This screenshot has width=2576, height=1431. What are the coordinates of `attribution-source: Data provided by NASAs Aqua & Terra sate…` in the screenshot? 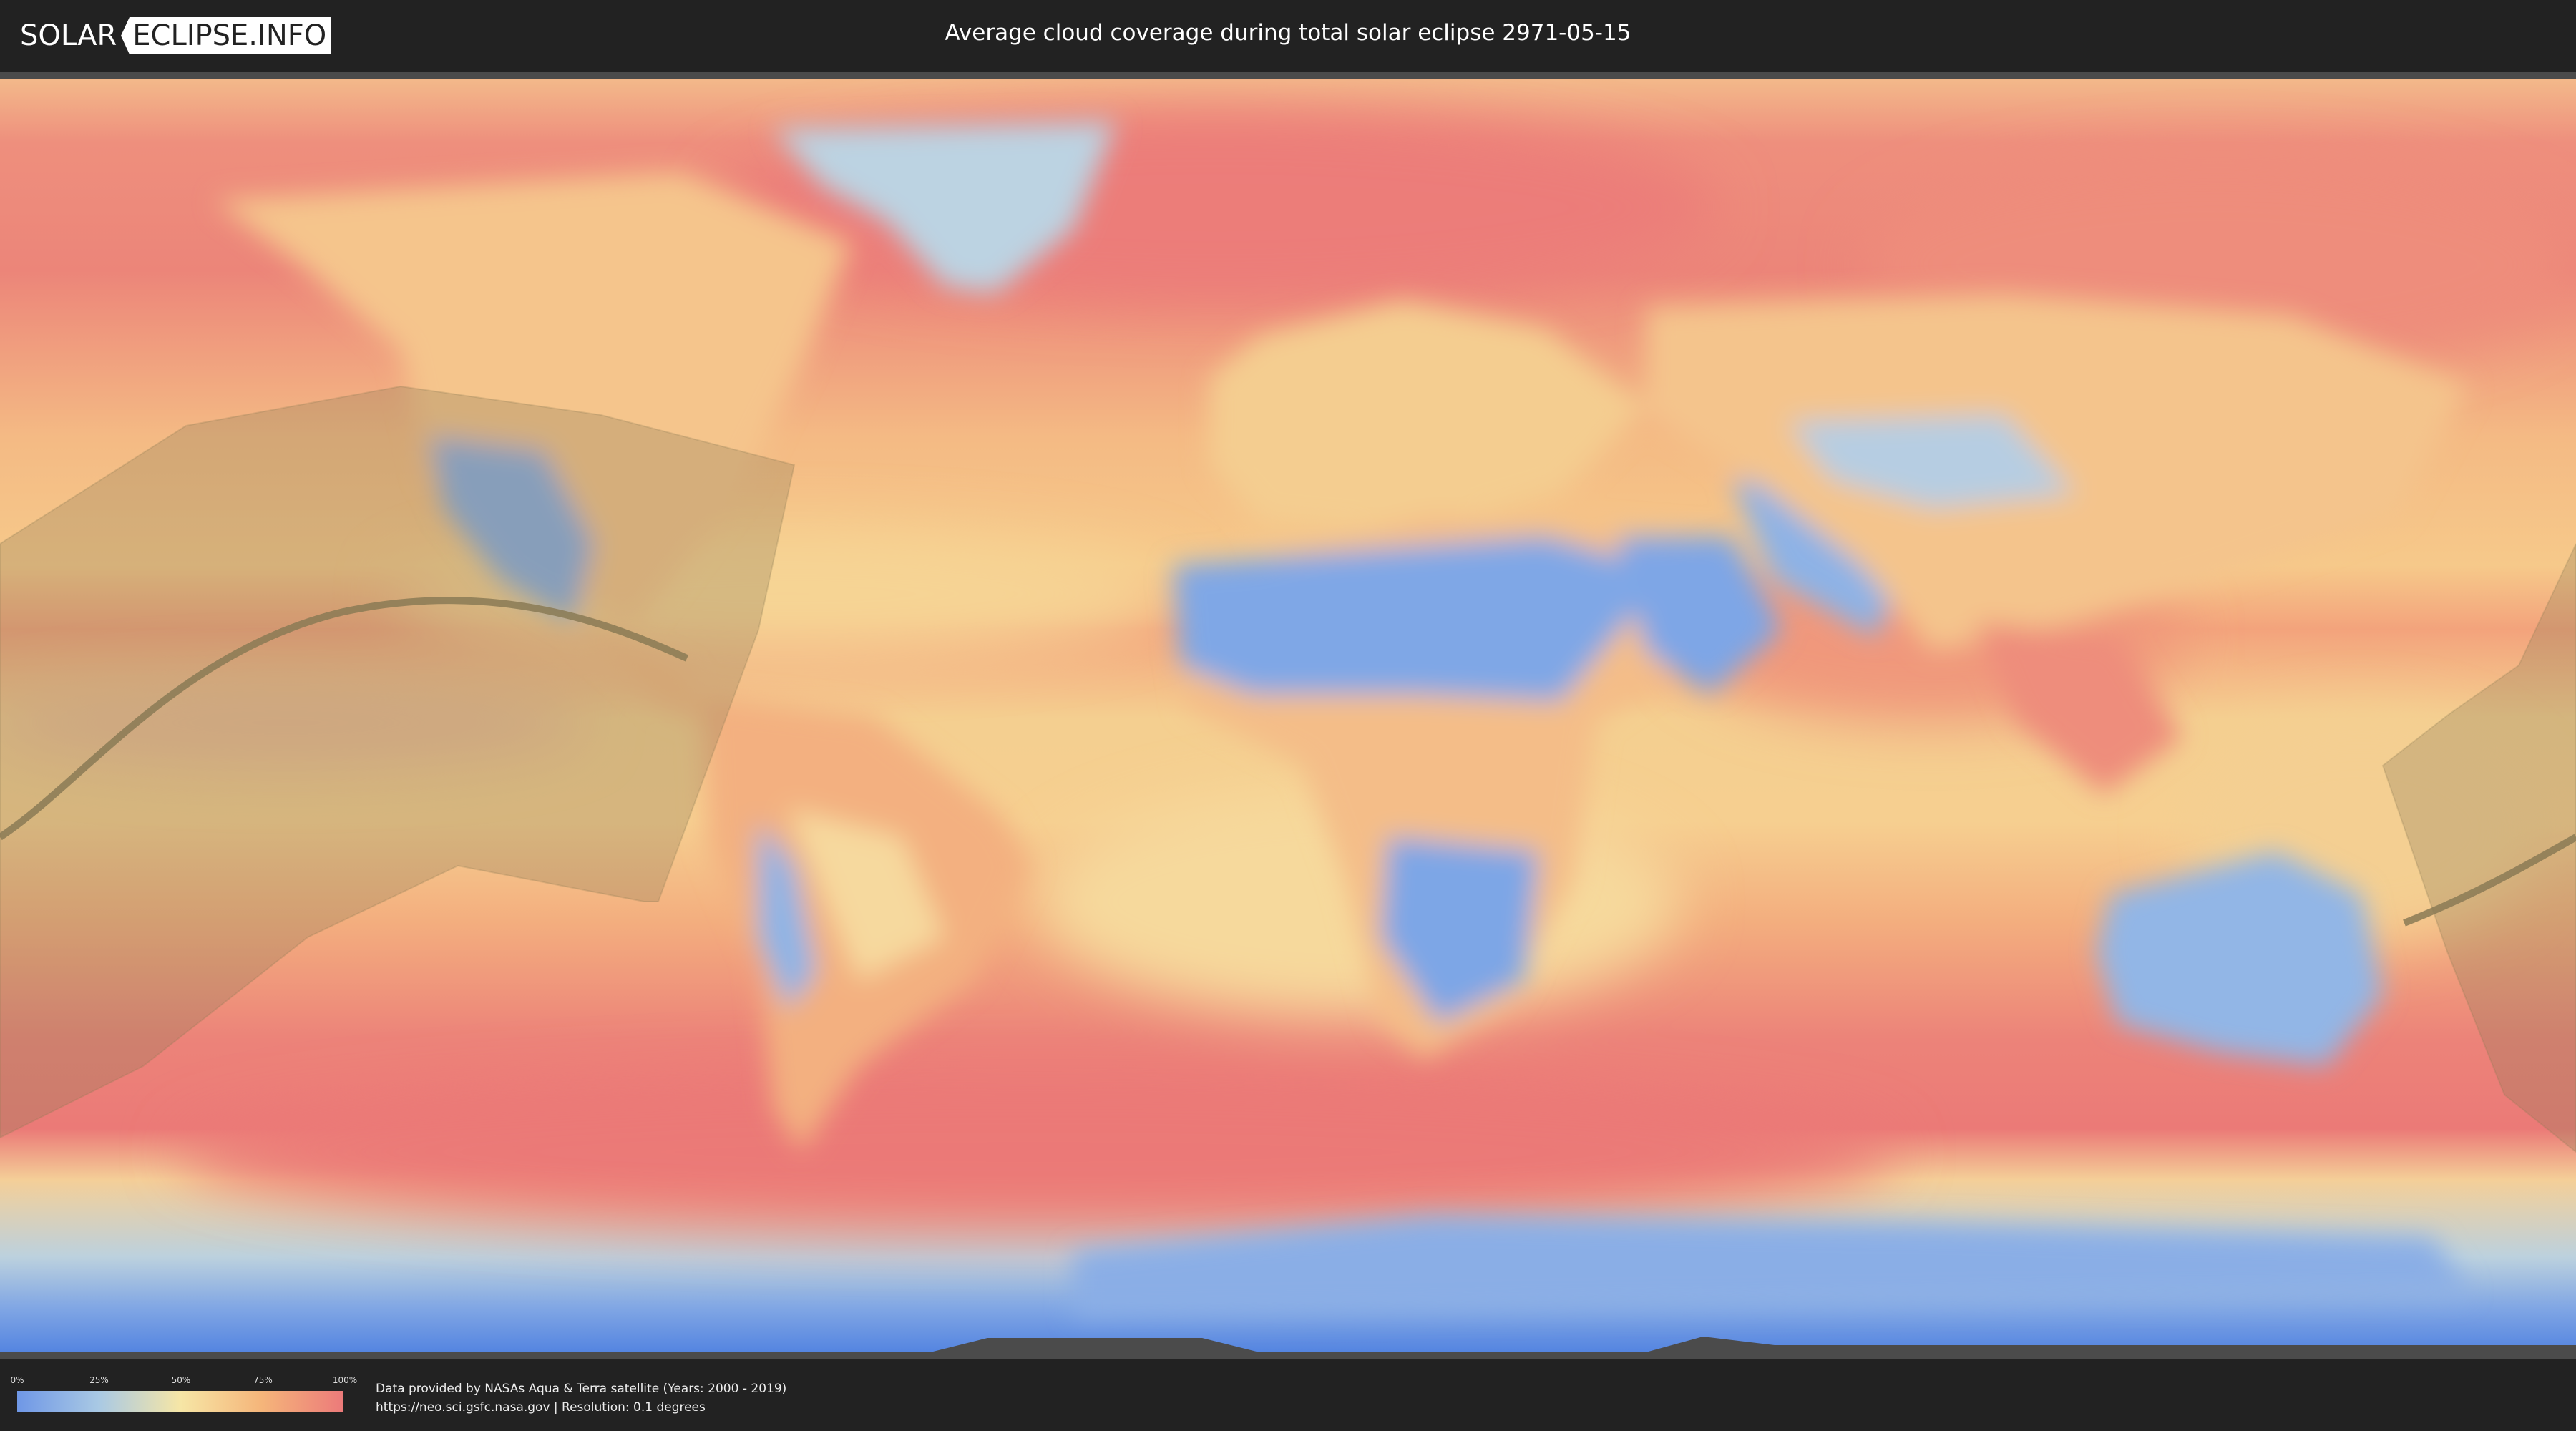 It's located at (581, 1389).